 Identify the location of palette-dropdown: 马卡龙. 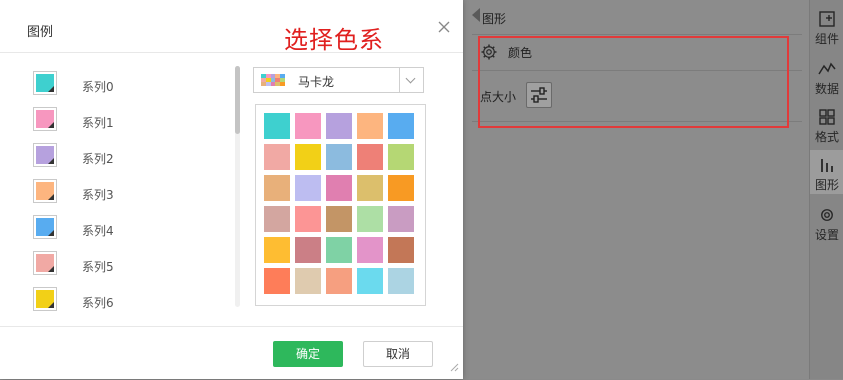
(338, 80).